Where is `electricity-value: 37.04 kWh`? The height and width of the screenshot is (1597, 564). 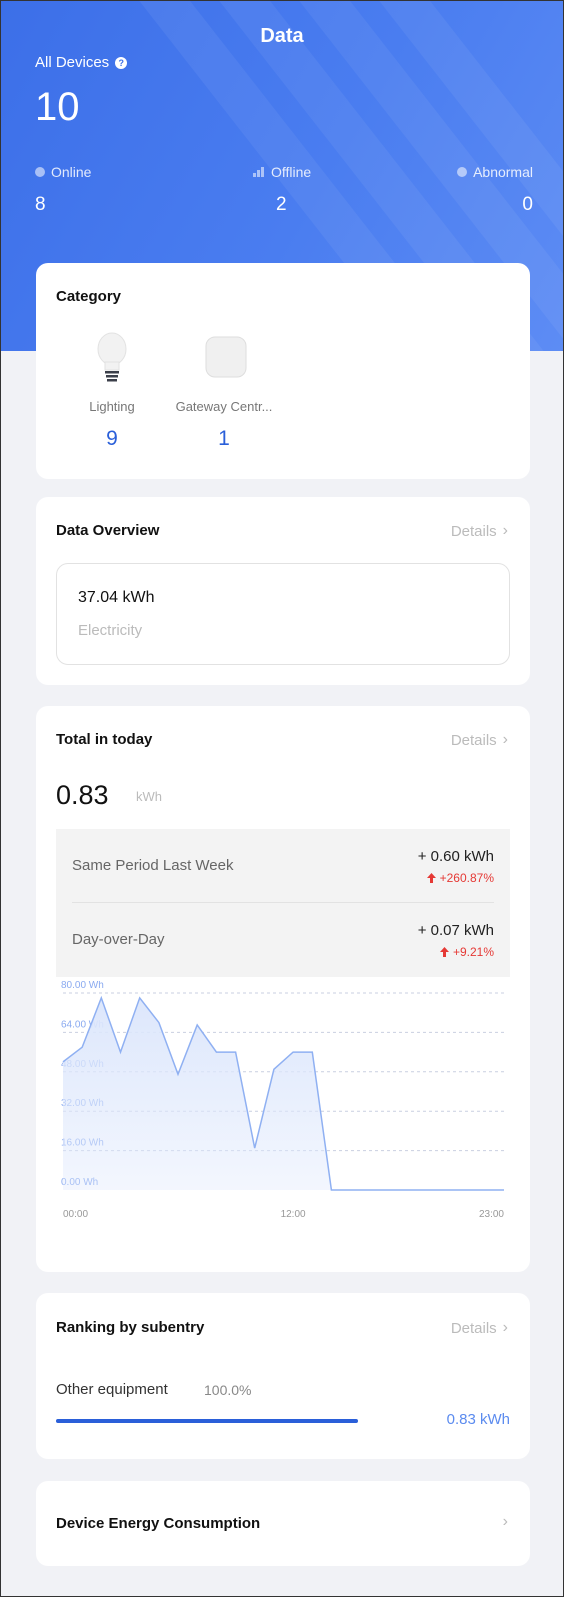
electricity-value: 37.04 kWh is located at coordinates (116, 597).